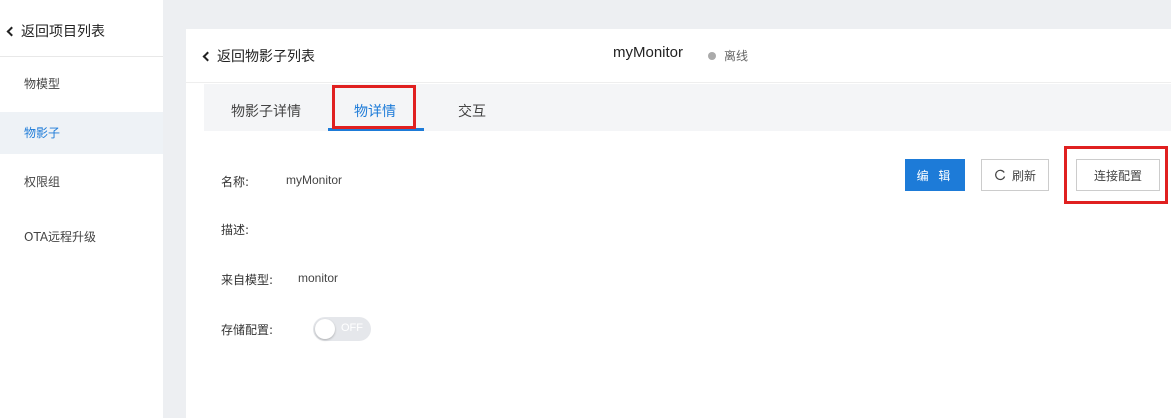  What do you see at coordinates (266, 111) in the screenshot?
I see `tab-shadow-details: 物影子详情` at bounding box center [266, 111].